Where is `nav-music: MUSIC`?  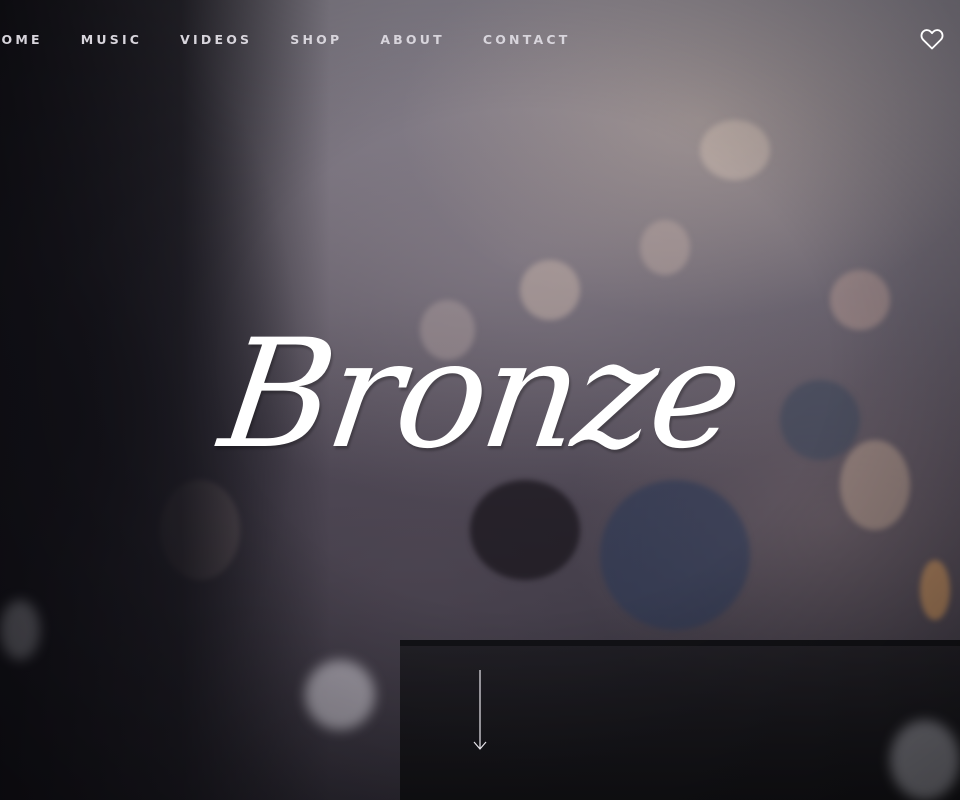
nav-music: MUSIC is located at coordinates (111, 39).